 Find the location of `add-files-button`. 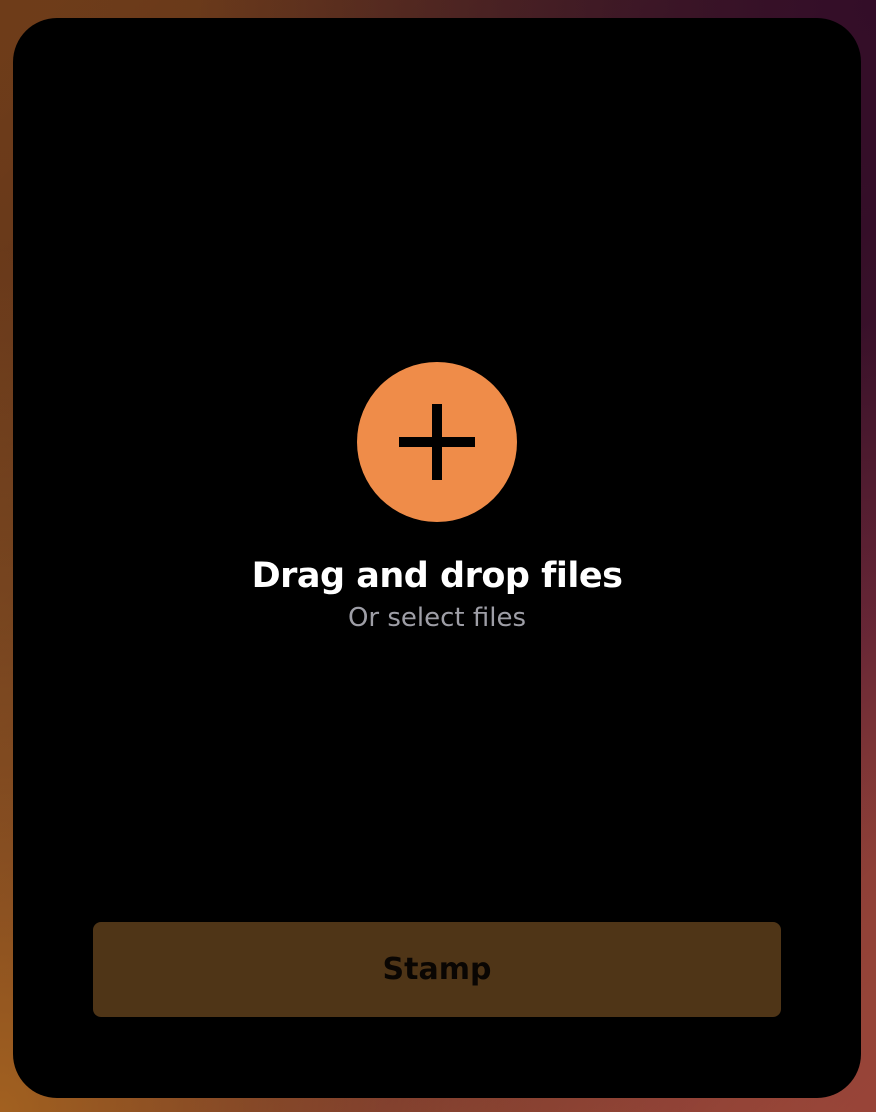

add-files-button is located at coordinates (437, 442).